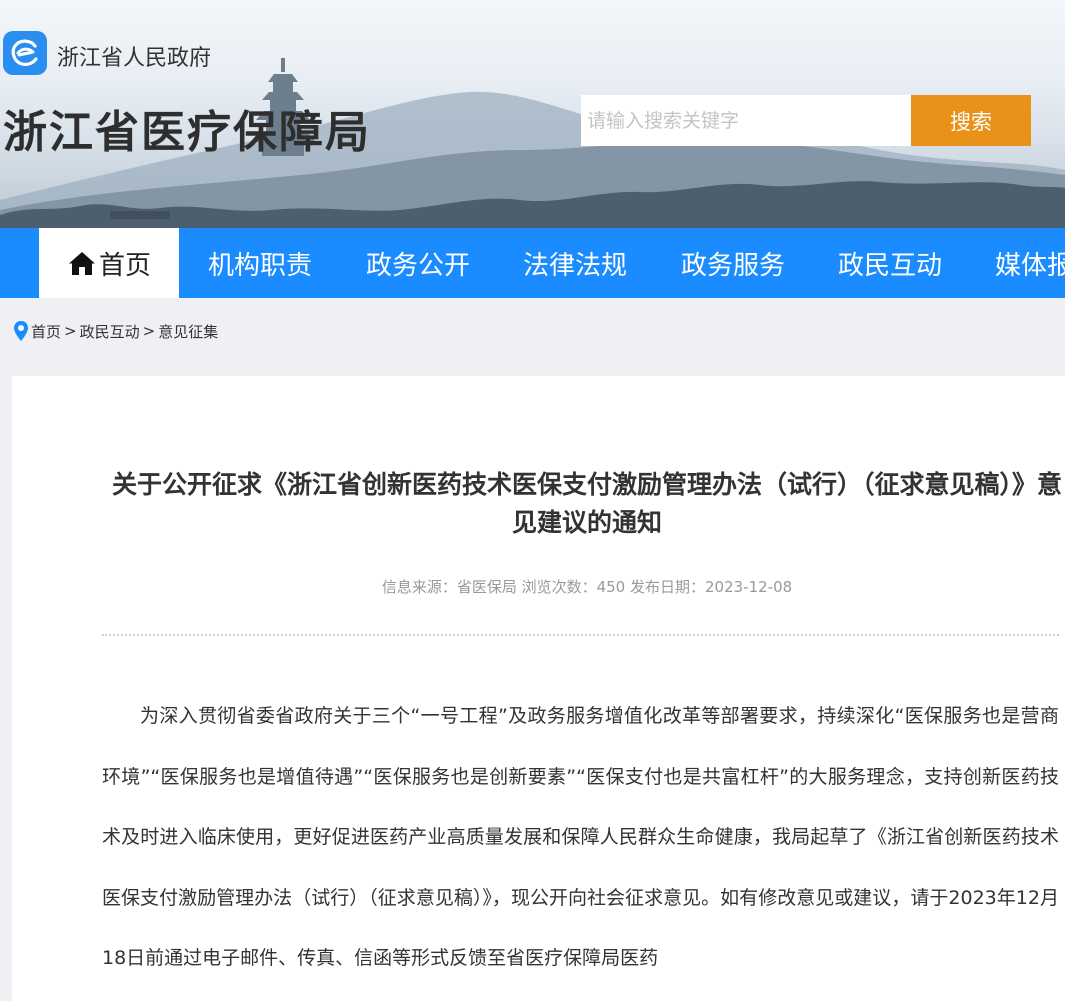 The height and width of the screenshot is (1001, 1065). I want to click on nav-item-media: 媒体报, so click(1030, 263).